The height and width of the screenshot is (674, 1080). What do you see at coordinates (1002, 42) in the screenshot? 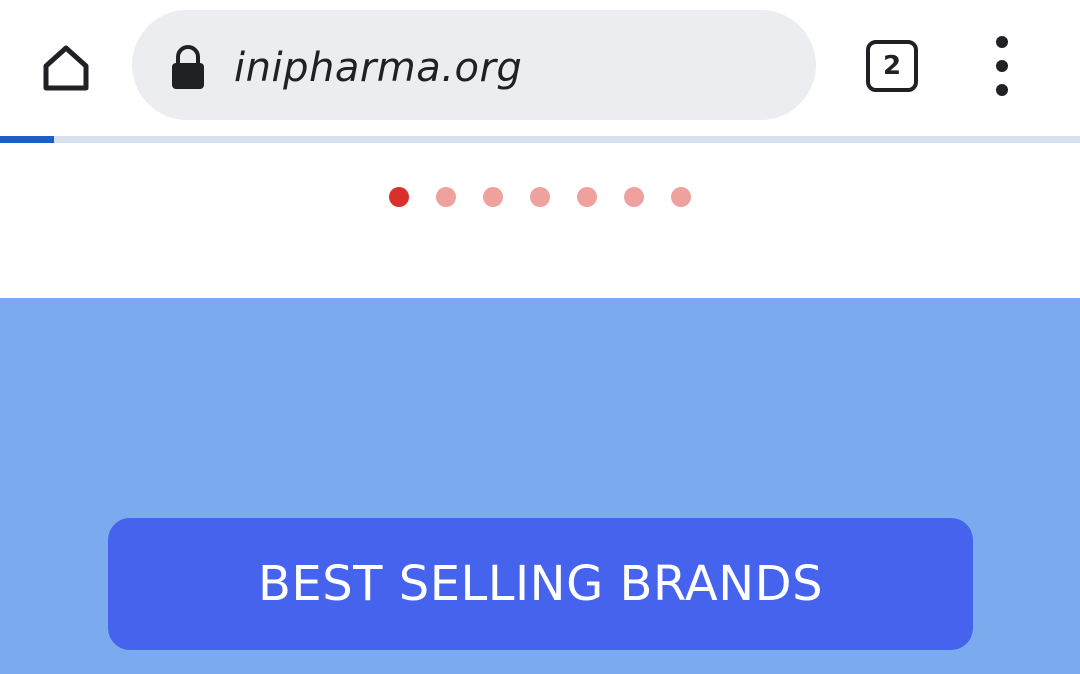
I see `more-vert-icon` at bounding box center [1002, 42].